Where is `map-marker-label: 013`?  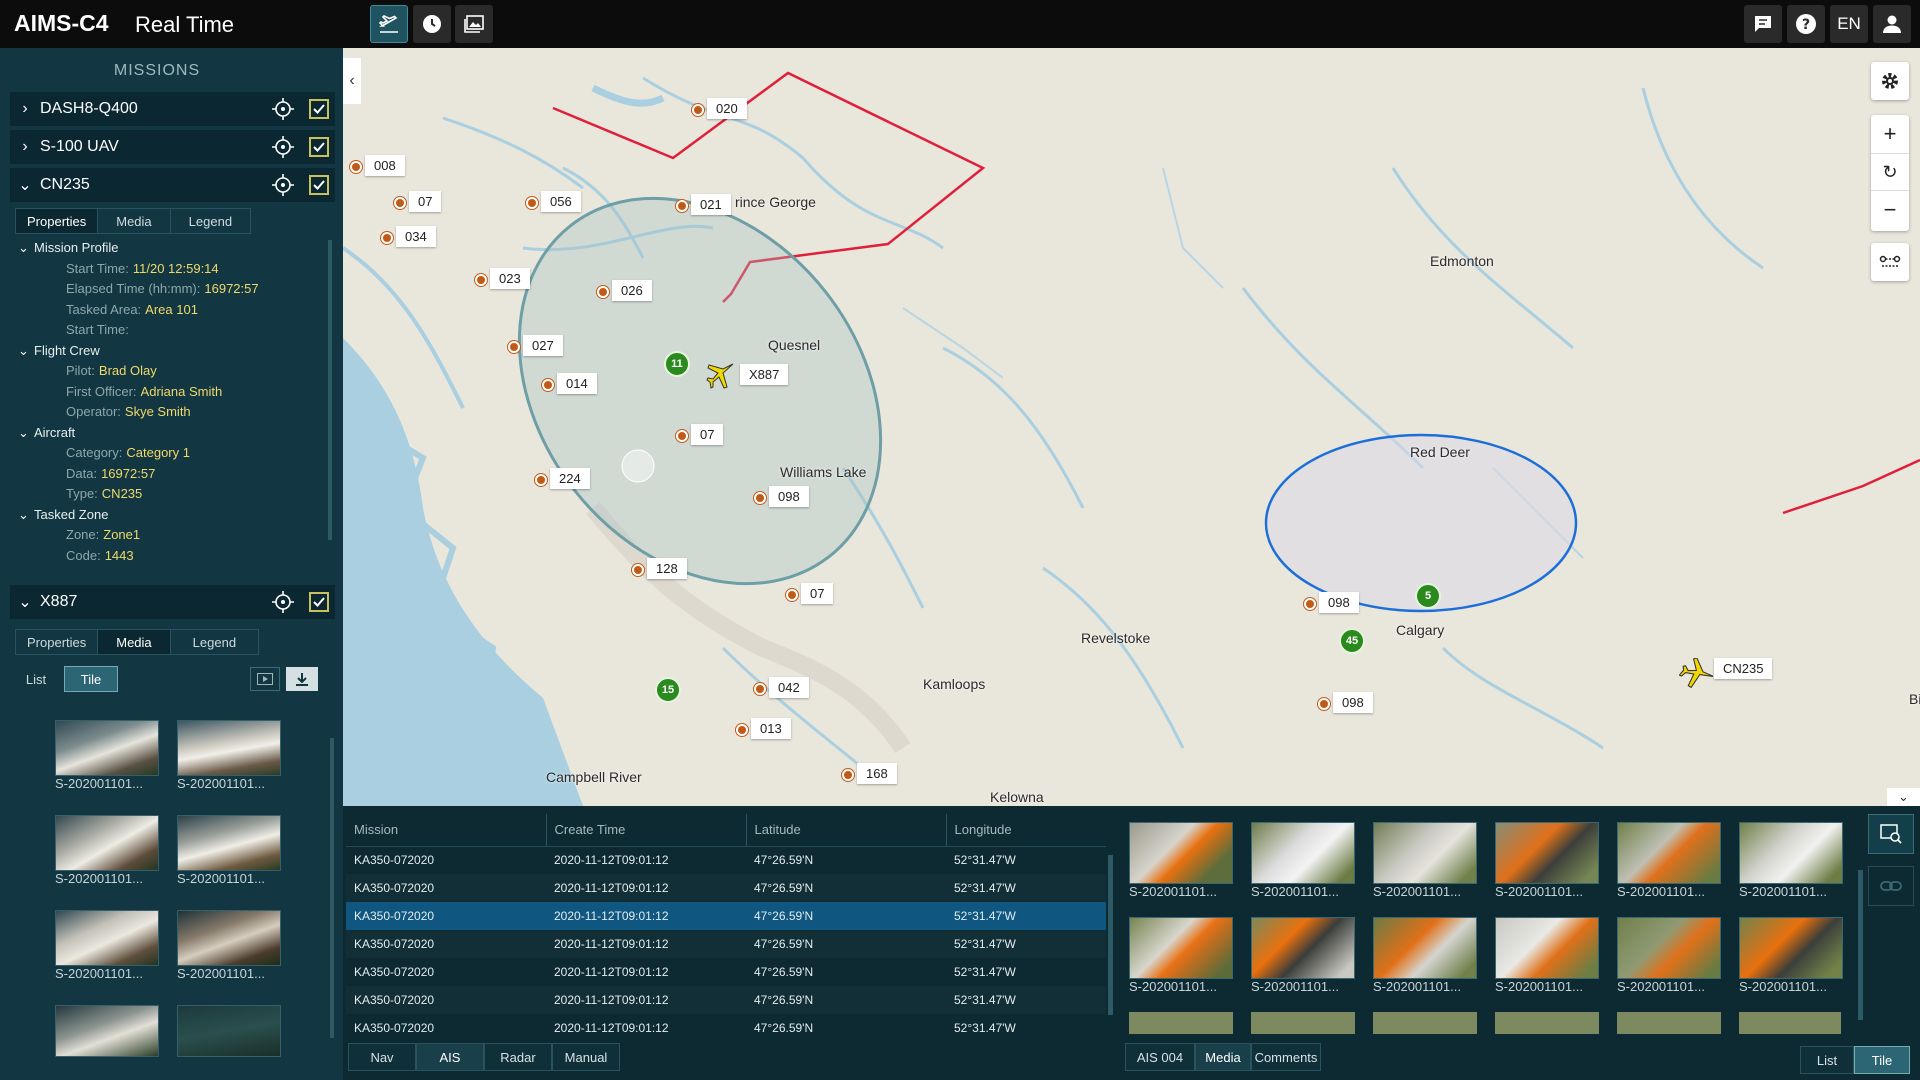 map-marker-label: 013 is located at coordinates (771, 728).